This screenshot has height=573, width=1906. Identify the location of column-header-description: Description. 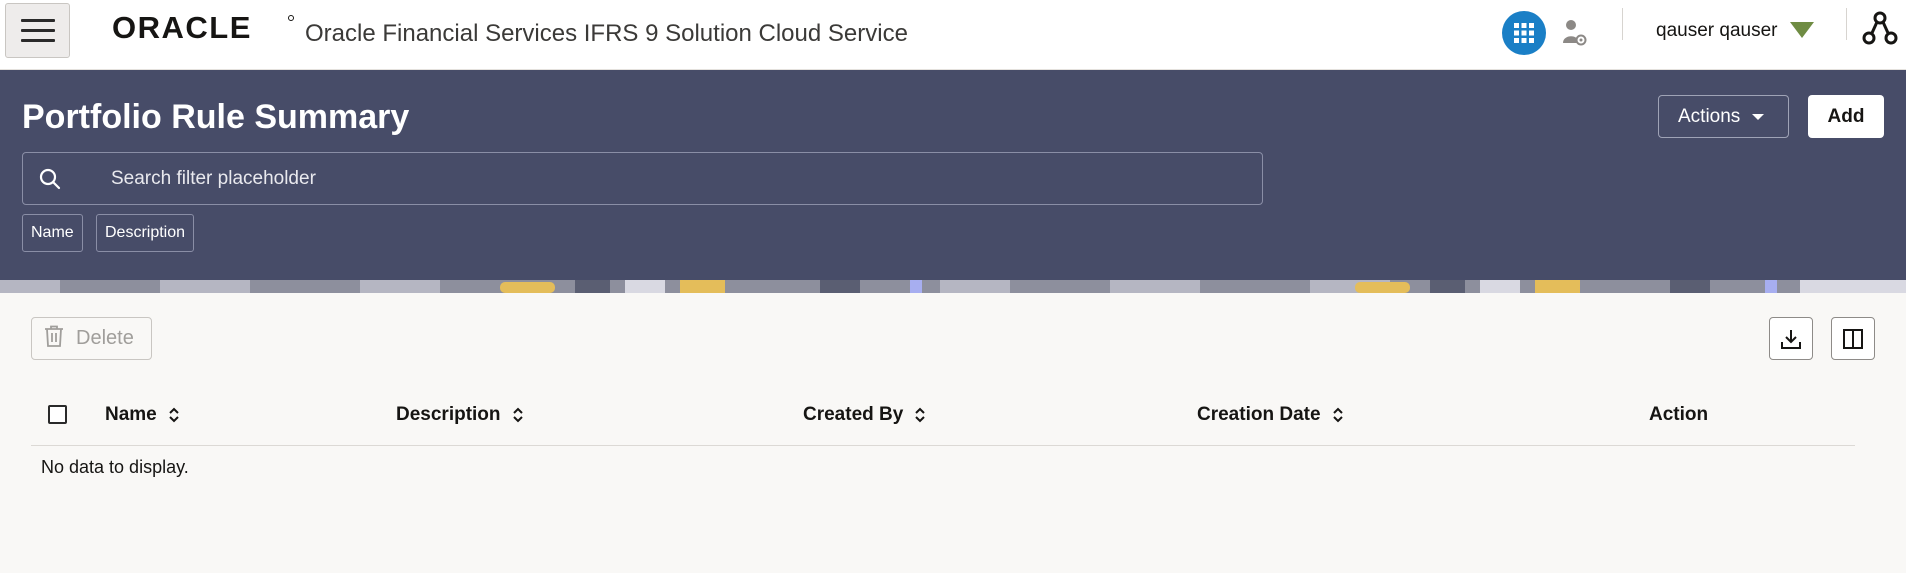
(460, 415).